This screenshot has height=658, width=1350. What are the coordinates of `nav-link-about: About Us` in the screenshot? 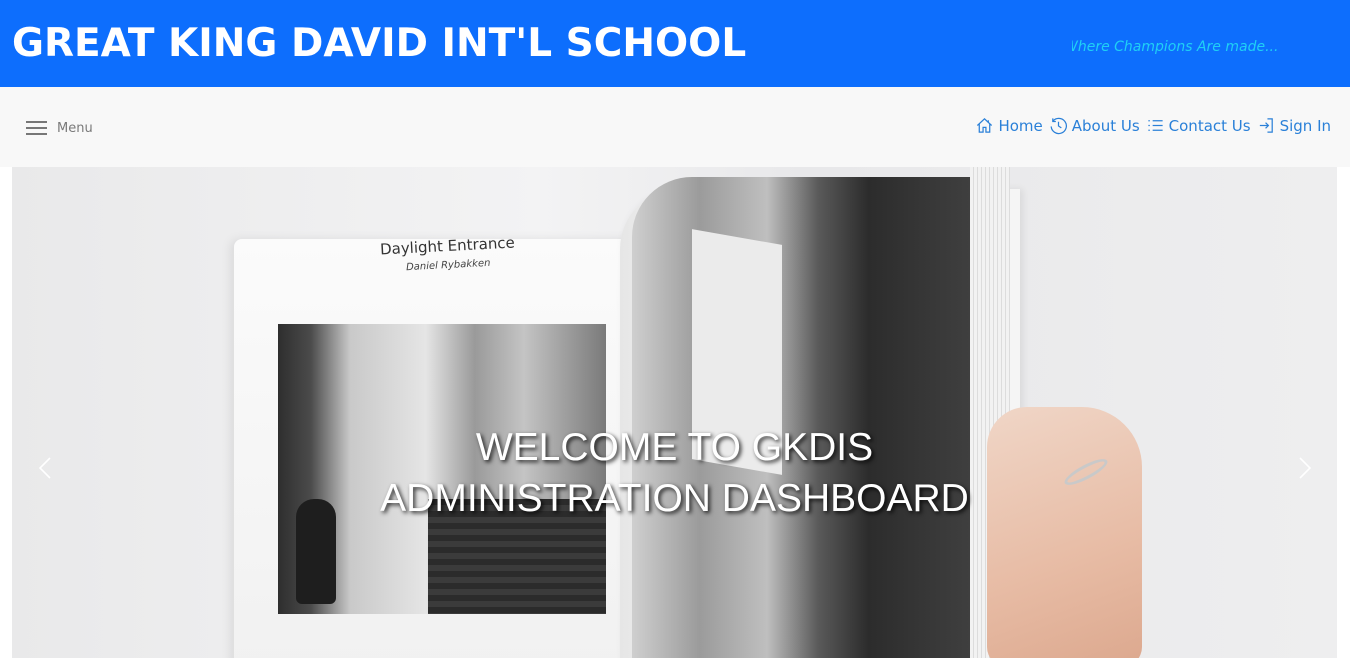 It's located at (1094, 125).